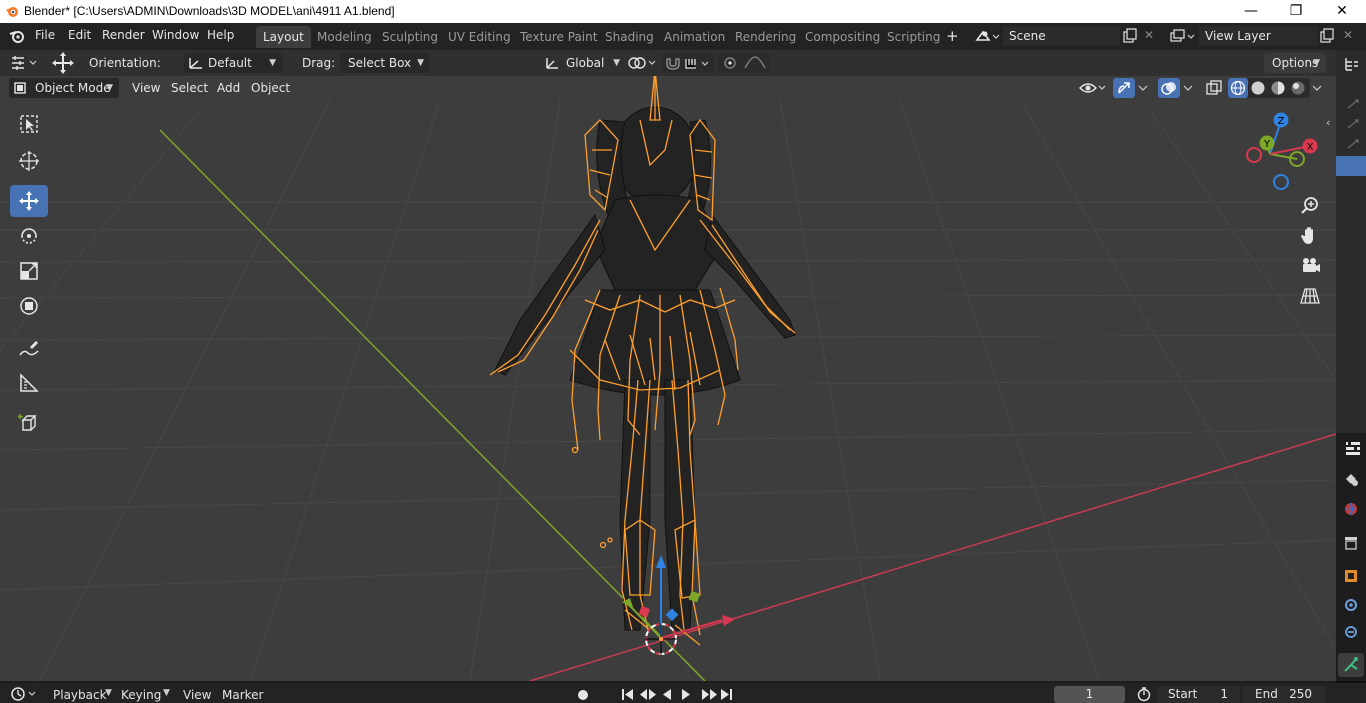 The width and height of the screenshot is (1366, 703). What do you see at coordinates (1124, 88) in the screenshot?
I see `gizmo-toggle` at bounding box center [1124, 88].